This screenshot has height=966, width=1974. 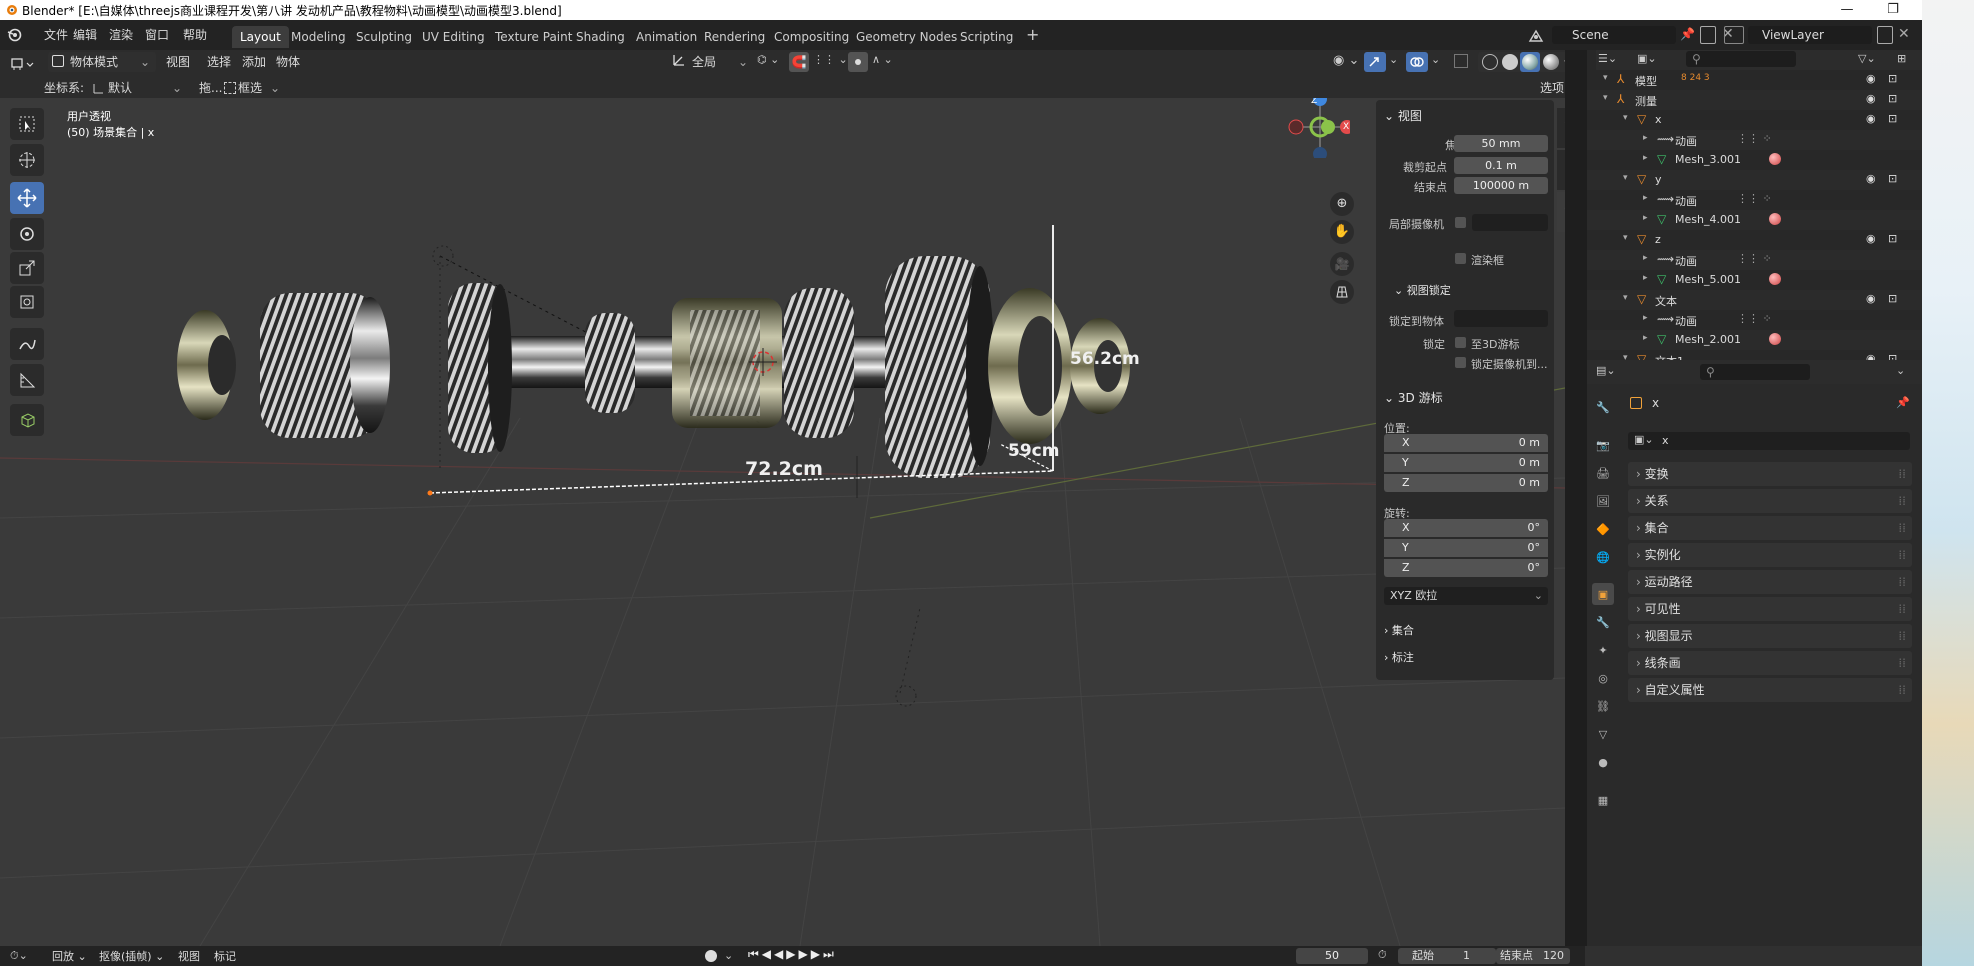 I want to click on record-icon, so click(x=711, y=956).